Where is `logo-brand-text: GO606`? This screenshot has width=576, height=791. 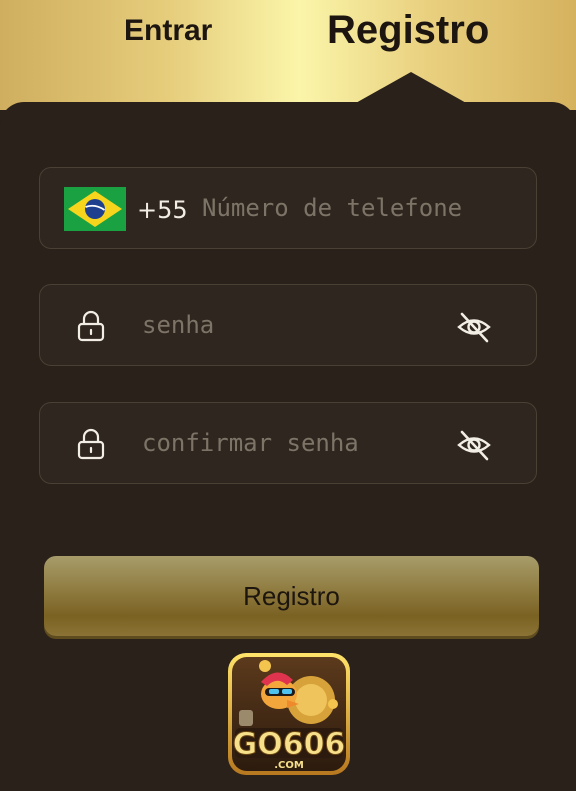
logo-brand-text: GO606 is located at coordinates (289, 744).